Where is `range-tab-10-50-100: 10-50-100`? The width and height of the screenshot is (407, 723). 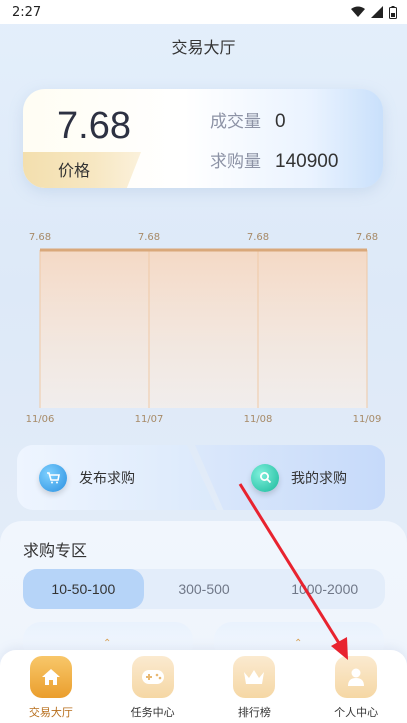
range-tab-10-50-100: 10-50-100 is located at coordinates (83, 589).